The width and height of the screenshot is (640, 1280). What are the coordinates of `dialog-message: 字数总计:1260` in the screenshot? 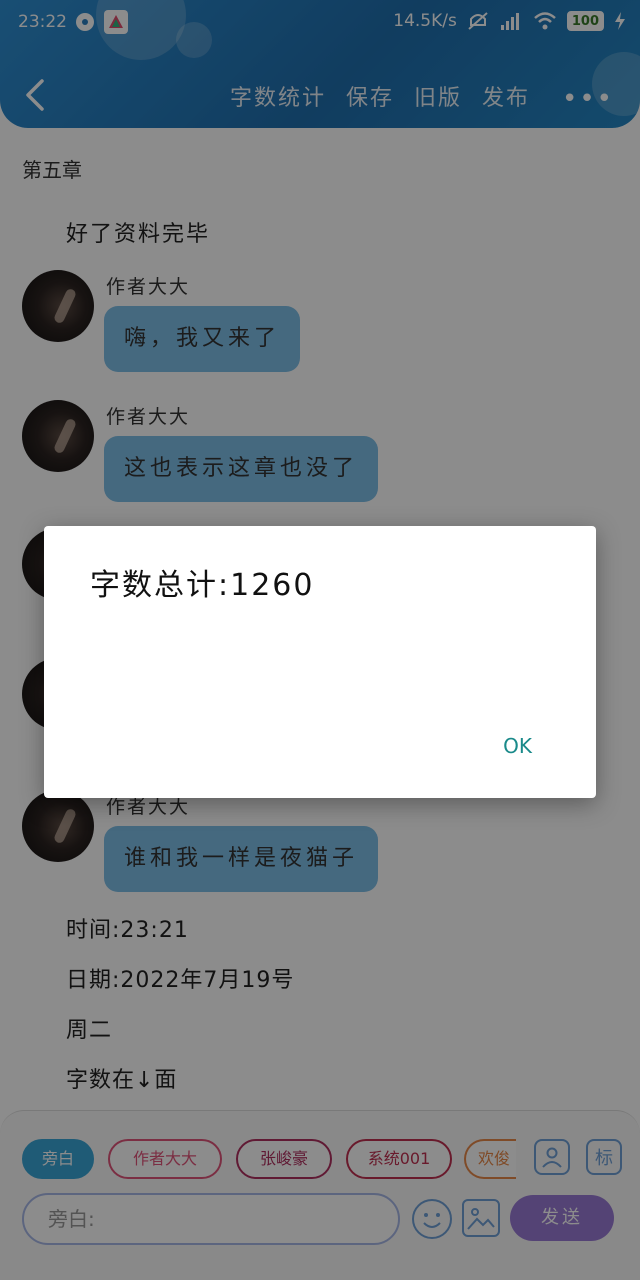 It's located at (202, 585).